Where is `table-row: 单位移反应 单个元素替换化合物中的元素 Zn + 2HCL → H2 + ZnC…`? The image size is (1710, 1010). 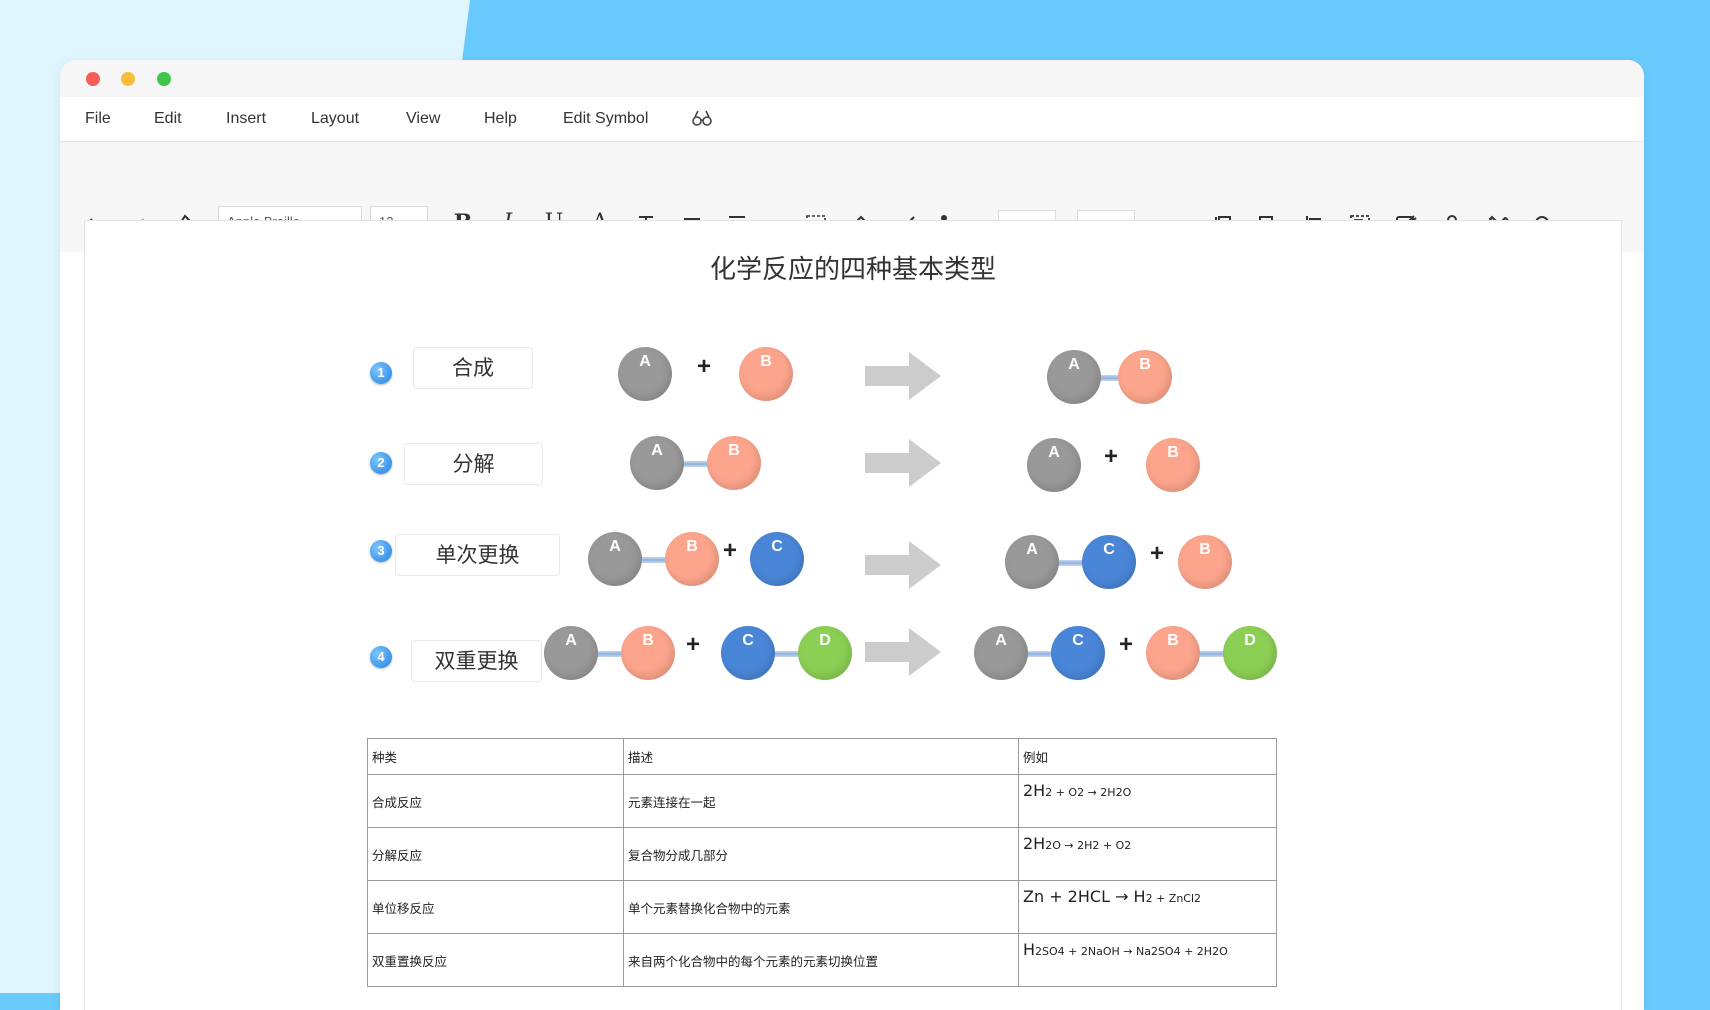
table-row: 单位移反应 单个元素替换化合物中的元素 Zn + 2HCL → H2 + ZnC… is located at coordinates (822, 907).